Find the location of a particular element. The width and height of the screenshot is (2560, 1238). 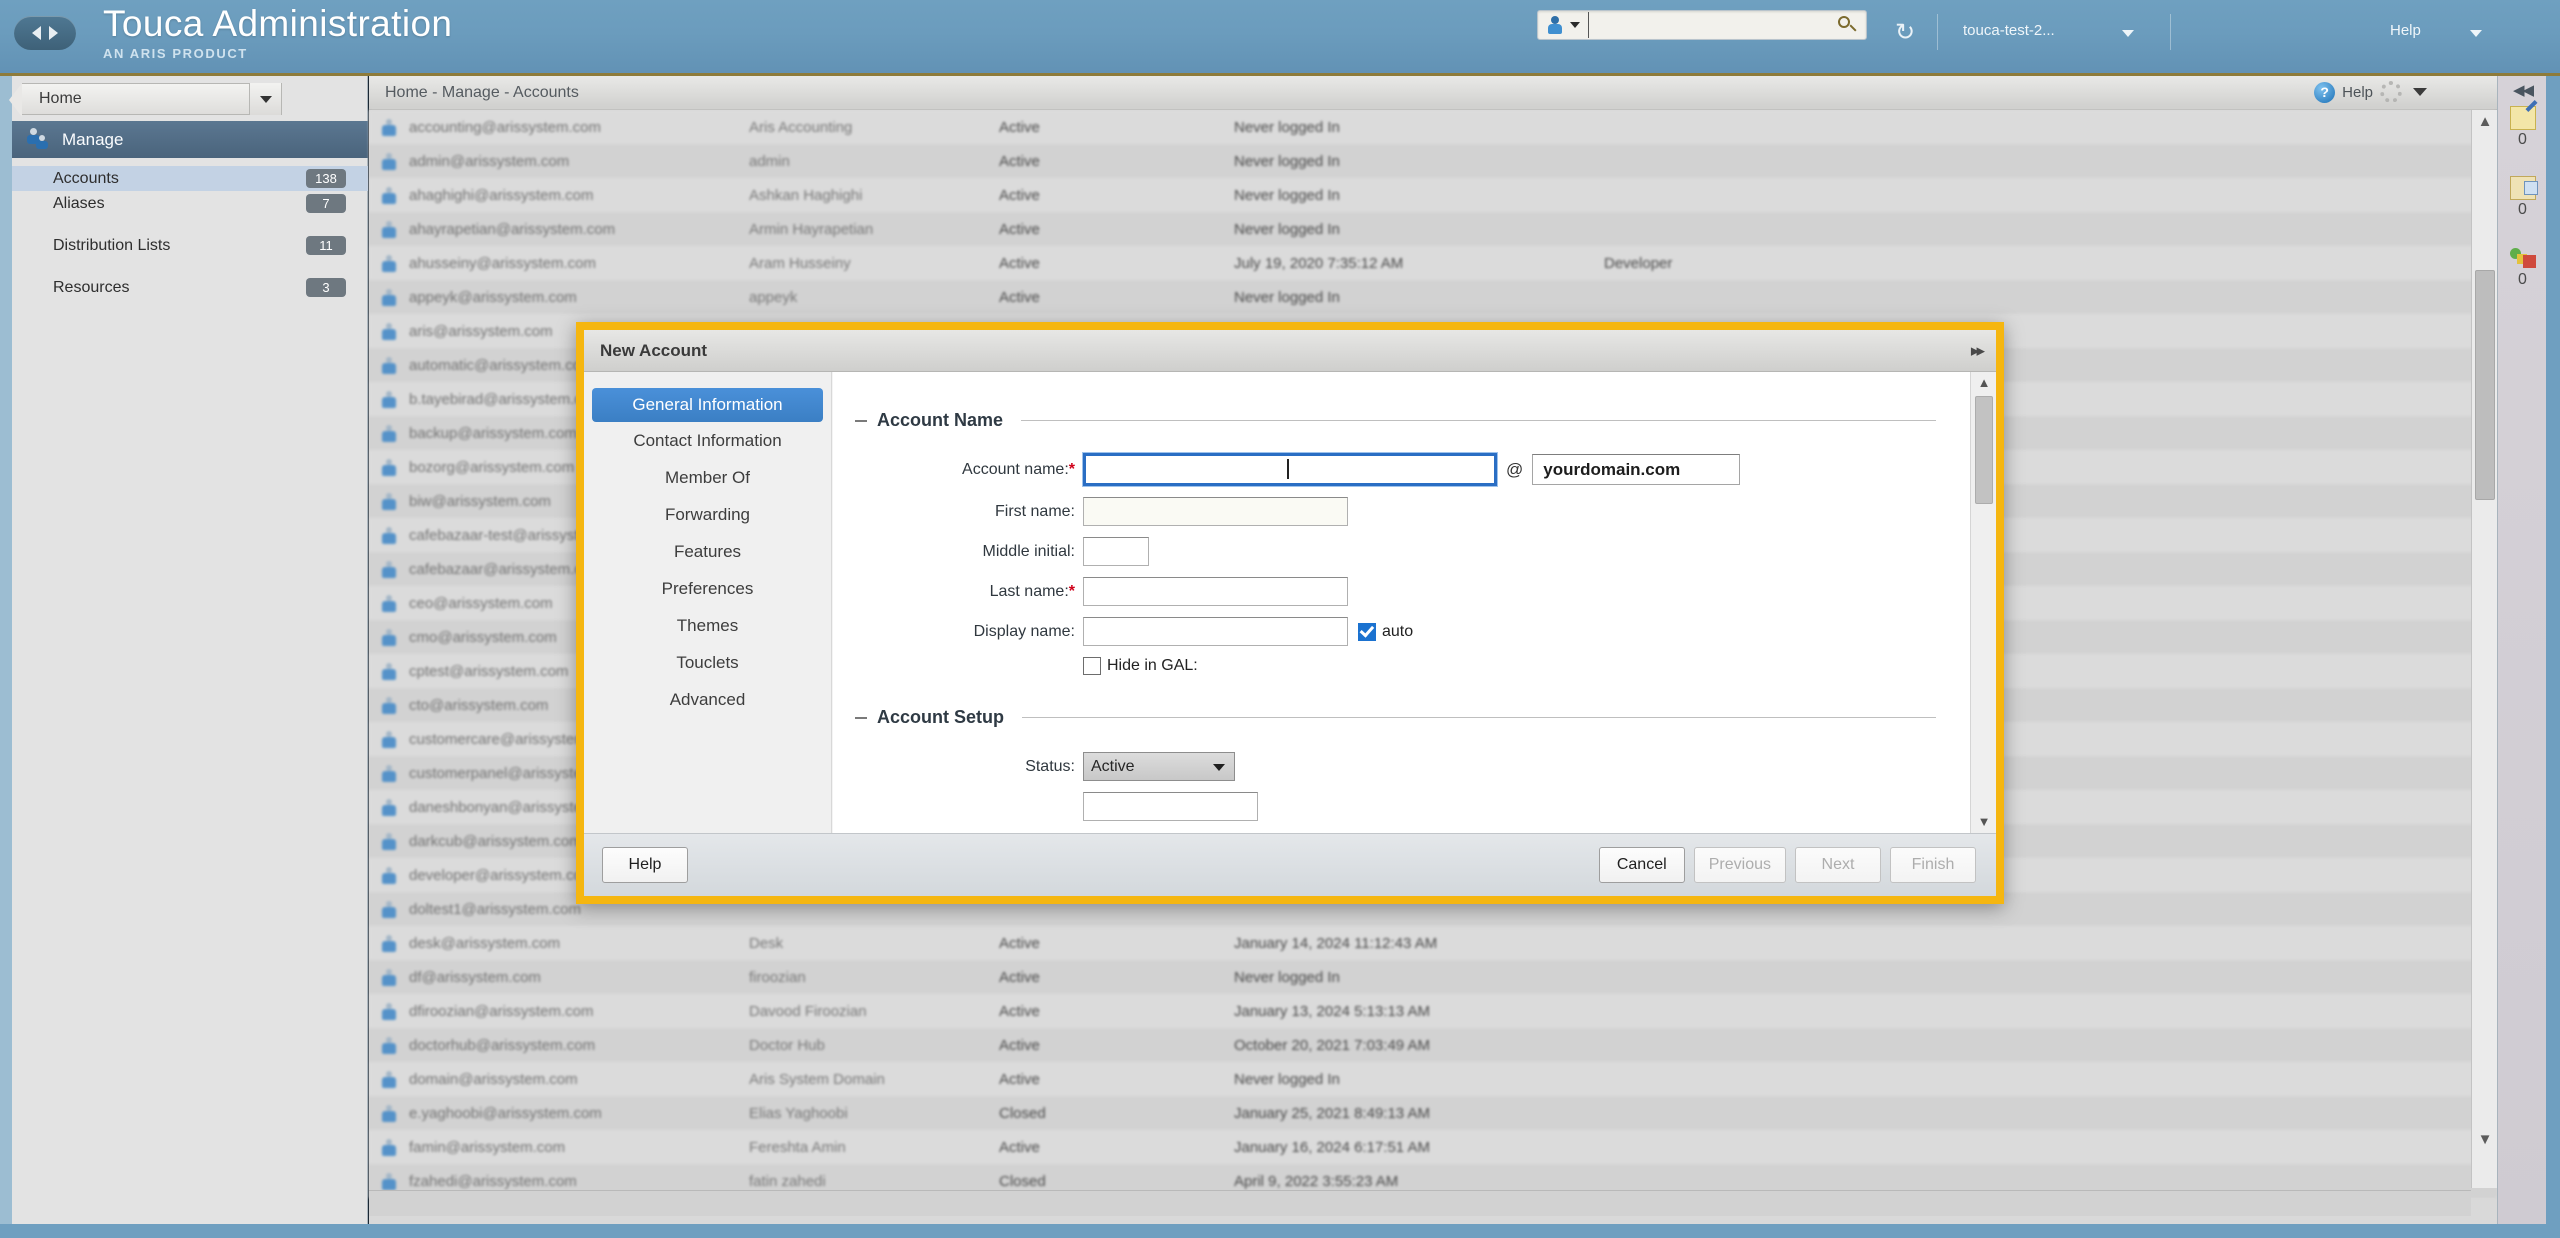

hide-in-gal-checkbox is located at coordinates (1092, 666).